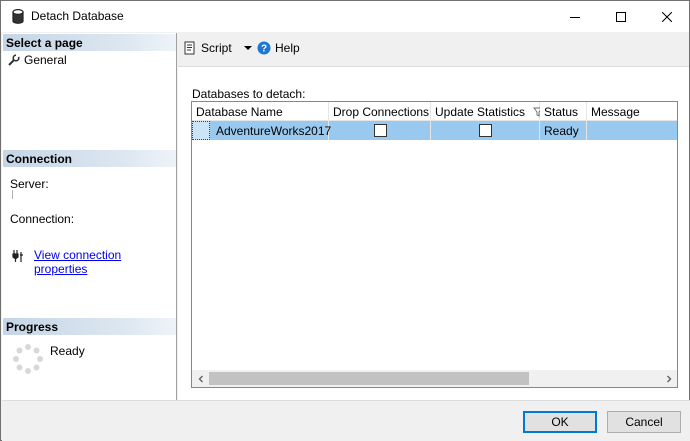  Describe the element at coordinates (433, 49) in the screenshot. I see `toolbar: Script ? Help` at that location.